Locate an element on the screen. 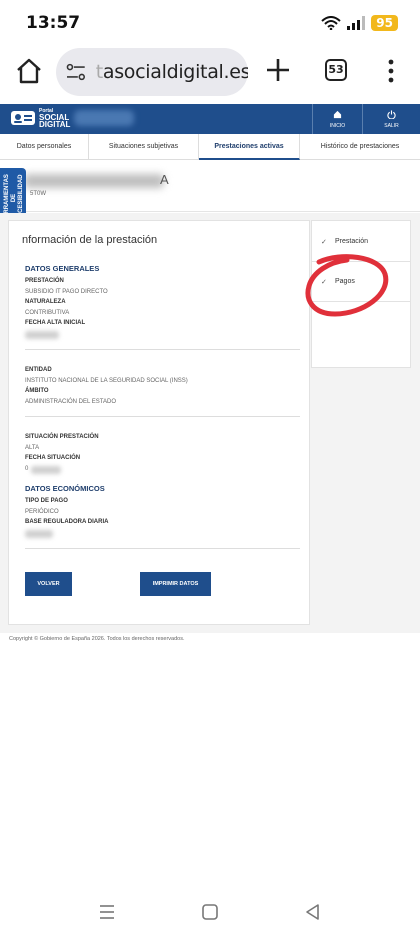  tipo-pago-value: PERIÓDICO is located at coordinates (42, 512).